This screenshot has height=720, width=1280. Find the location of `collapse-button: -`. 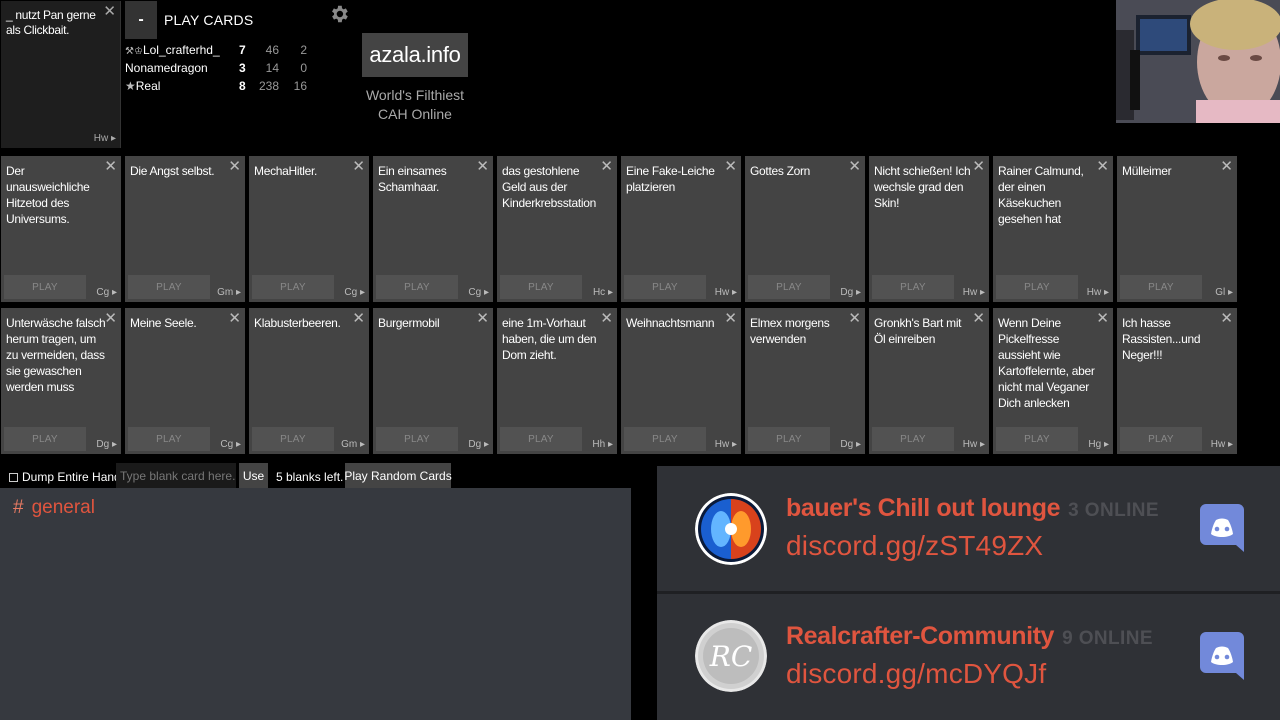

collapse-button: - is located at coordinates (141, 20).